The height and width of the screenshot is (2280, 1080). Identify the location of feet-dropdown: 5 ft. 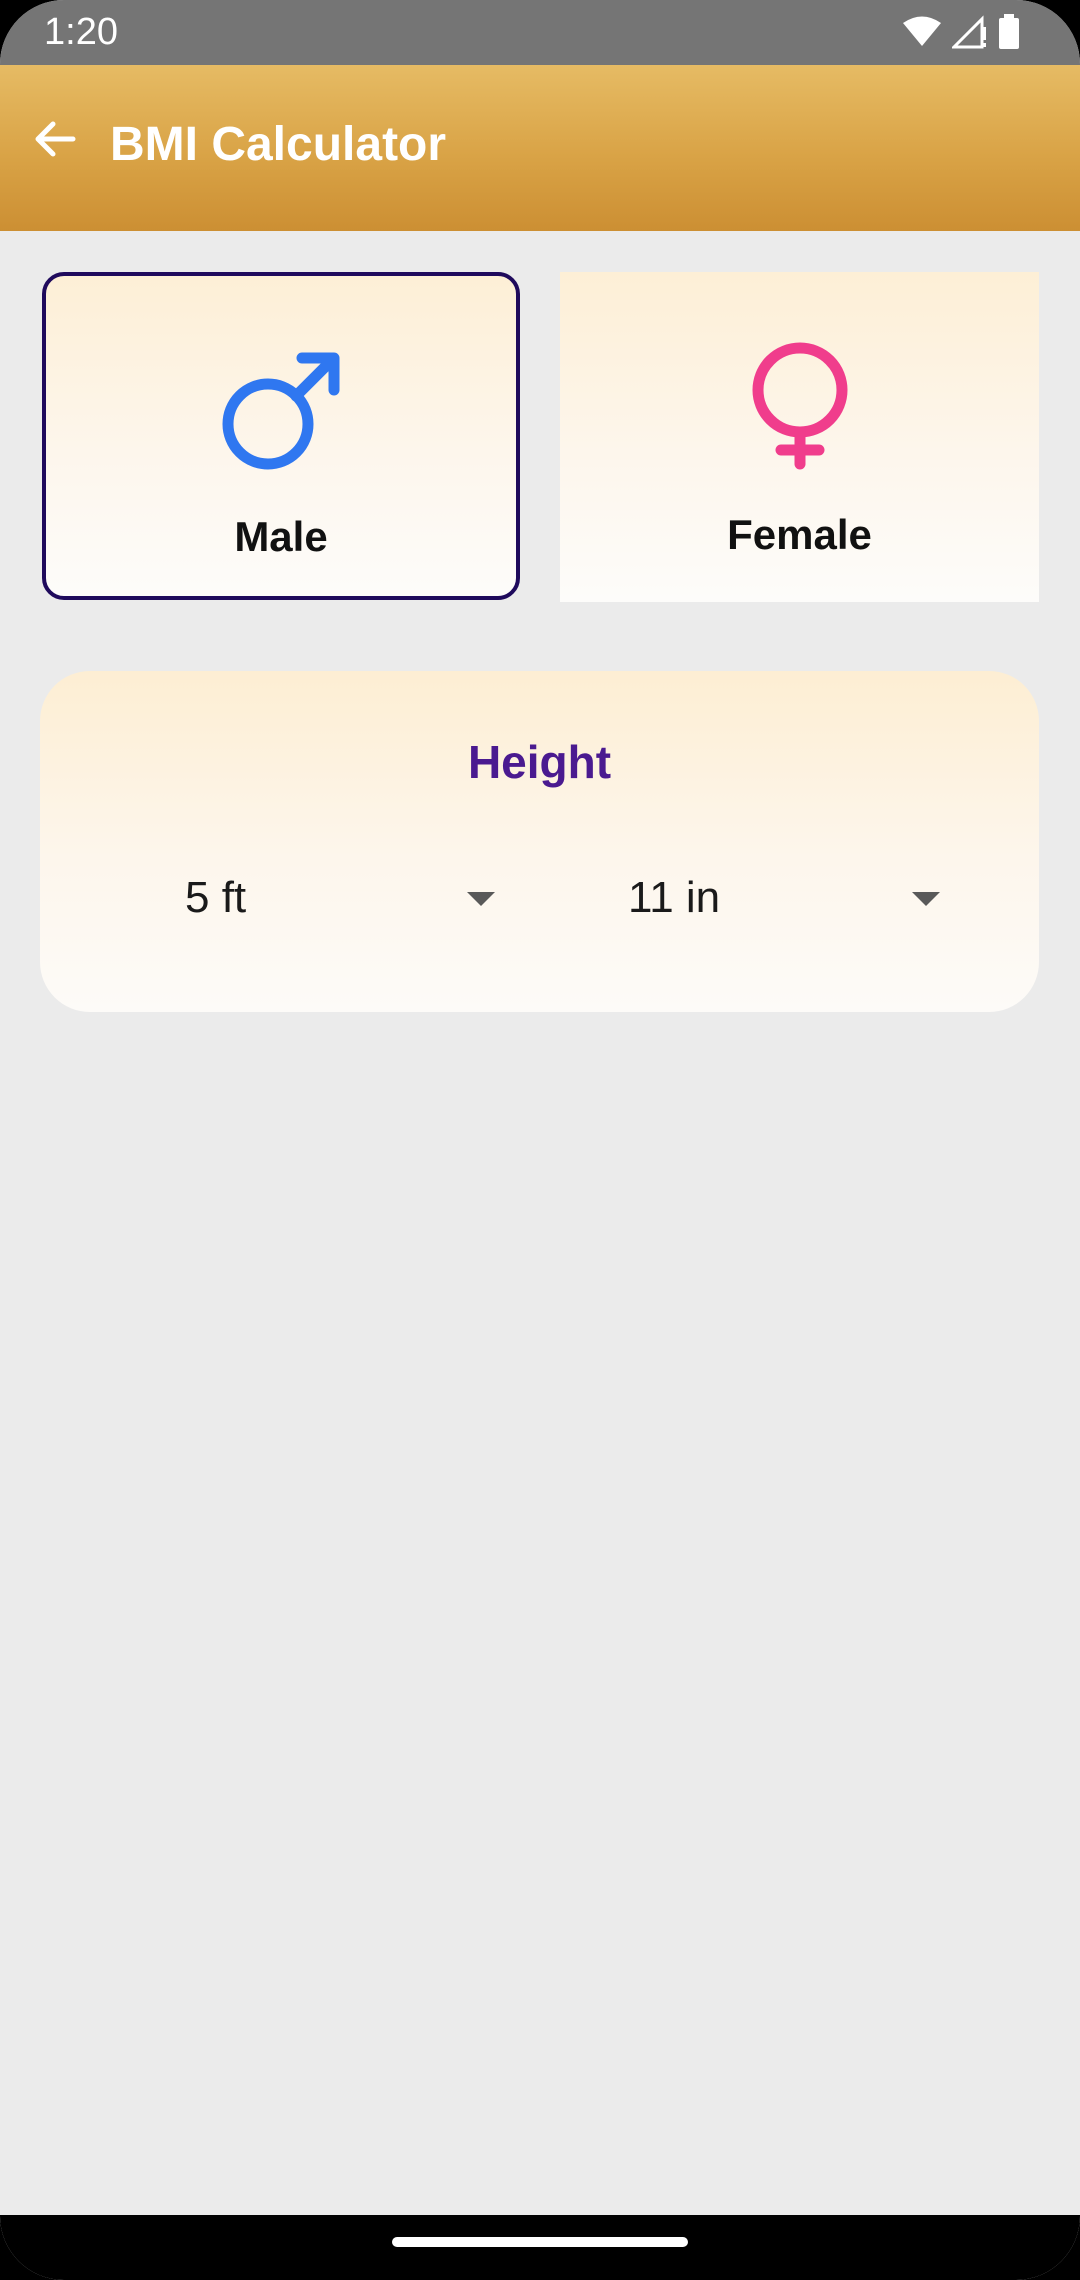
(340, 898).